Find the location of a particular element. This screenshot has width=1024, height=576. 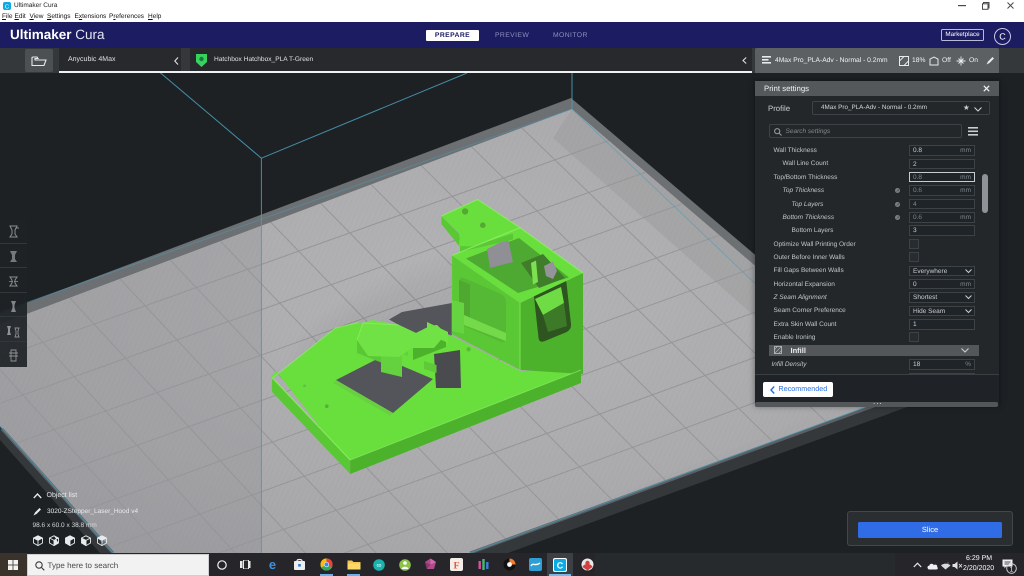

svg-text: e is located at coordinates (272, 564).